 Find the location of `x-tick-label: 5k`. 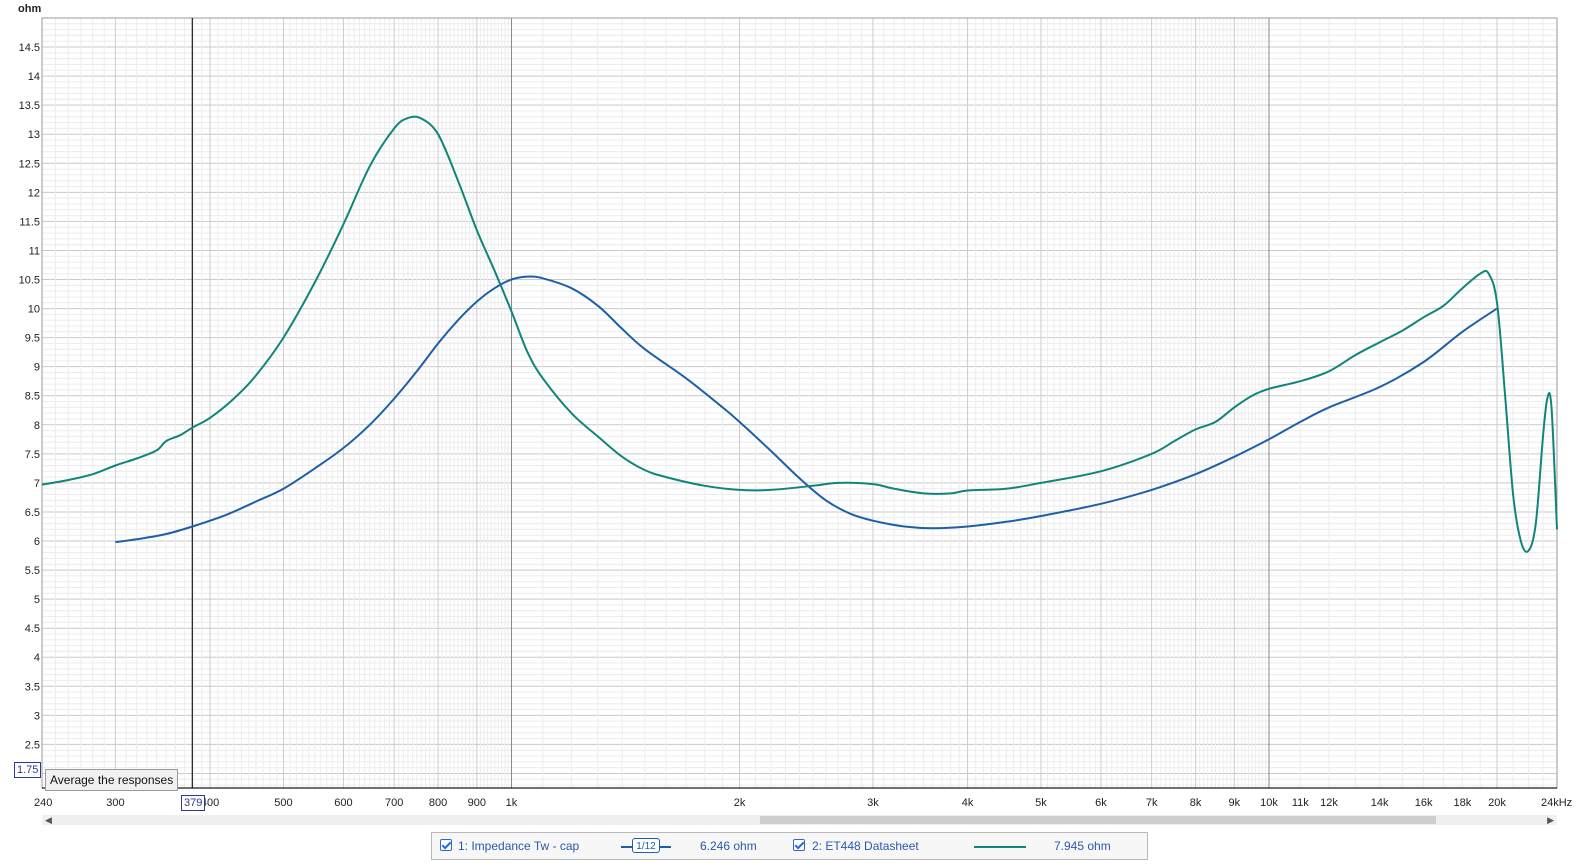

x-tick-label: 5k is located at coordinates (1041, 803).